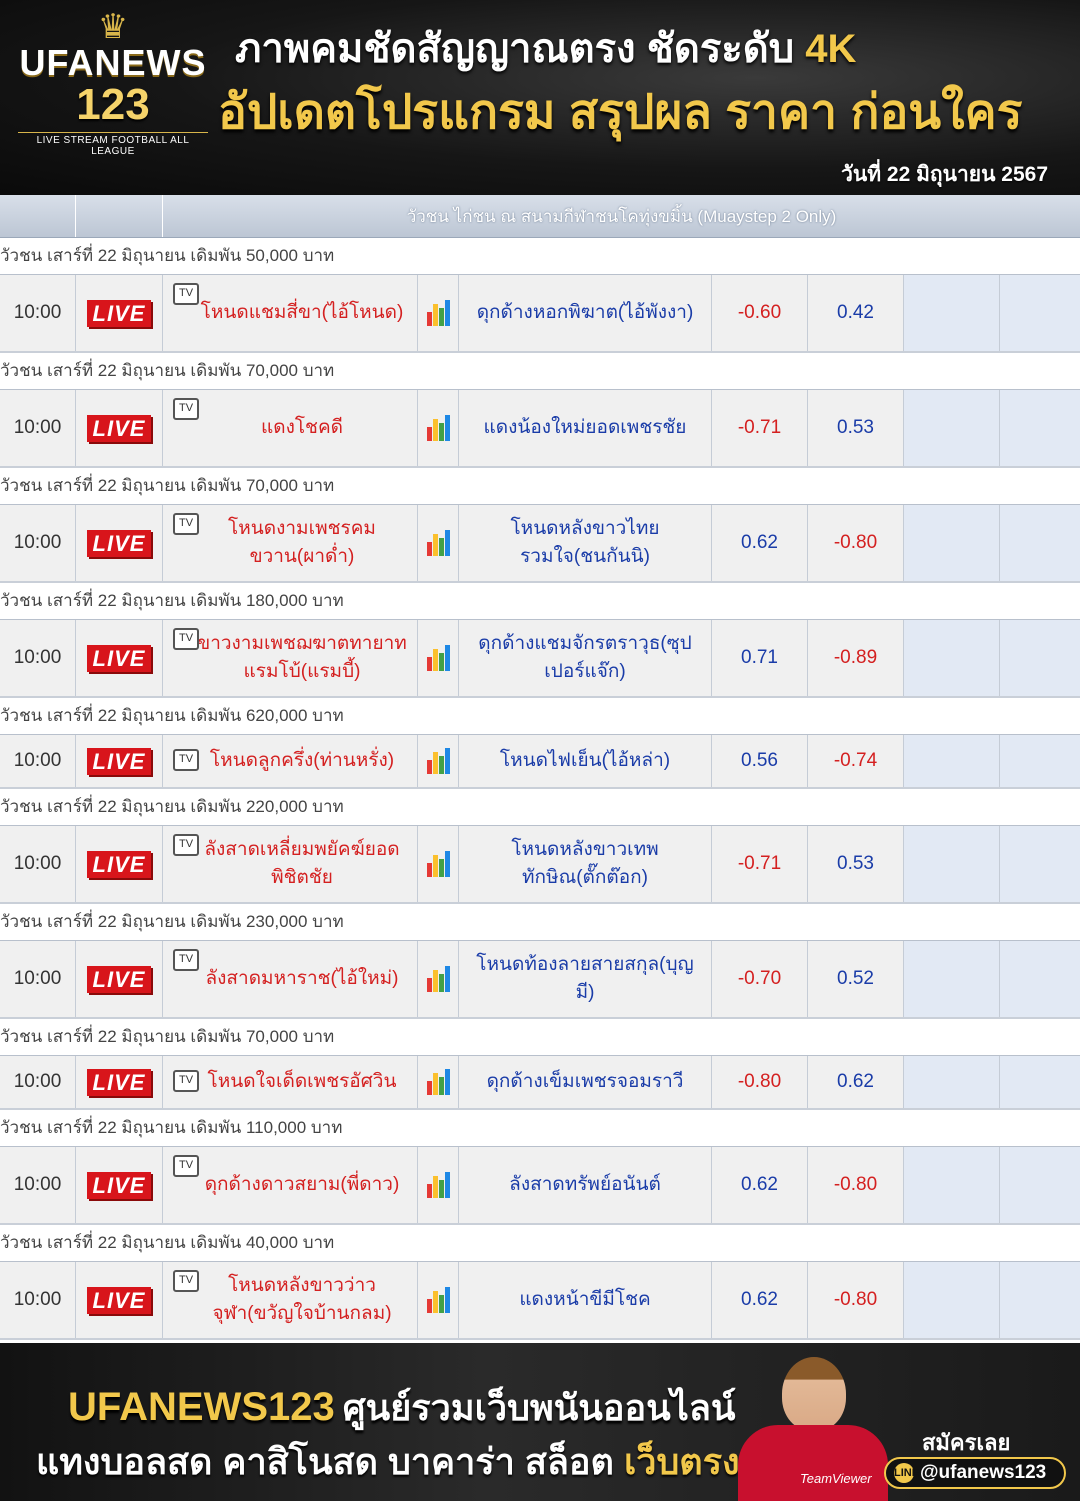  I want to click on stats-cell, so click(438, 428).